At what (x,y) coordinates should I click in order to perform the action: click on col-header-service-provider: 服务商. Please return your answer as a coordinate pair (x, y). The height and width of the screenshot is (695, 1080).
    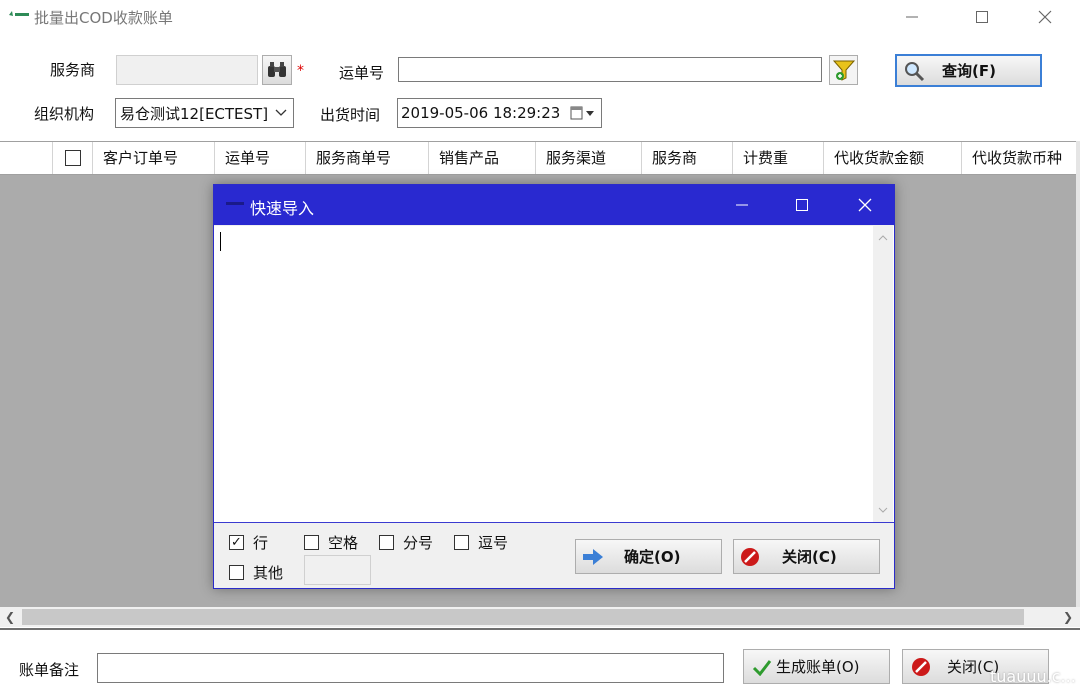
    Looking at the image, I should click on (686, 158).